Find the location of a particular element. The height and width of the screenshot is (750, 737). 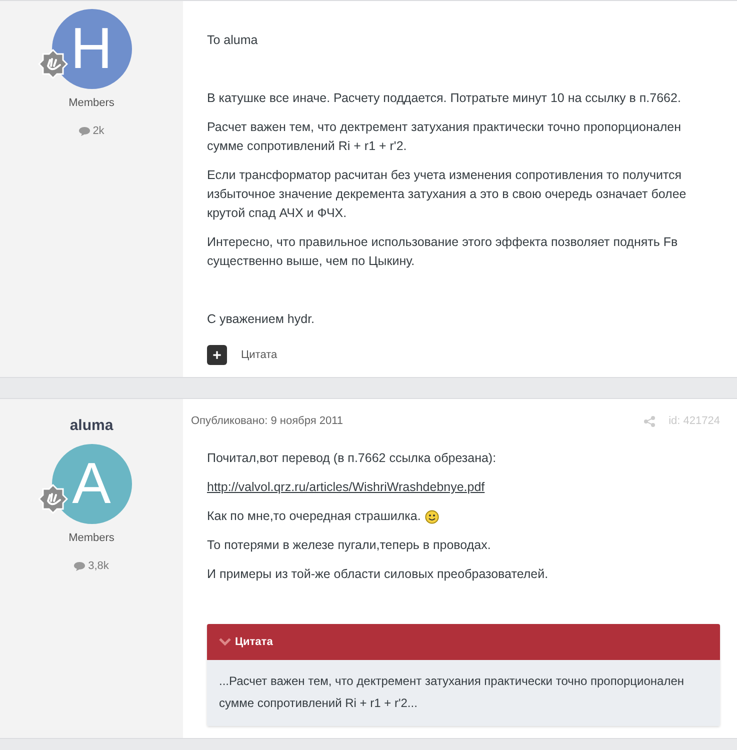

plus-icon: + is located at coordinates (217, 355).